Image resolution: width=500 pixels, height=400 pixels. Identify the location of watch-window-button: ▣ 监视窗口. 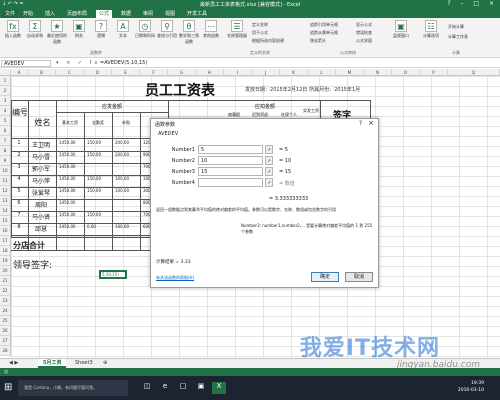
(401, 29).